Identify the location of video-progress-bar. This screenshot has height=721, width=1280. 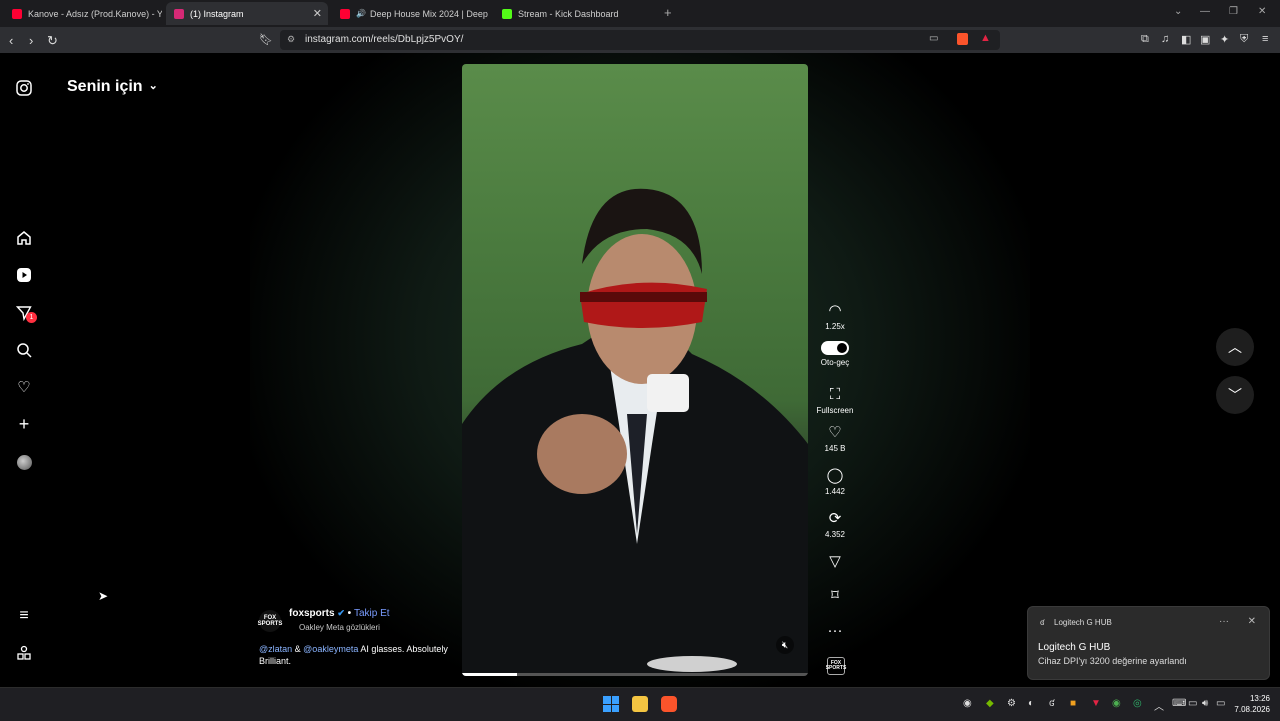
(635, 674).